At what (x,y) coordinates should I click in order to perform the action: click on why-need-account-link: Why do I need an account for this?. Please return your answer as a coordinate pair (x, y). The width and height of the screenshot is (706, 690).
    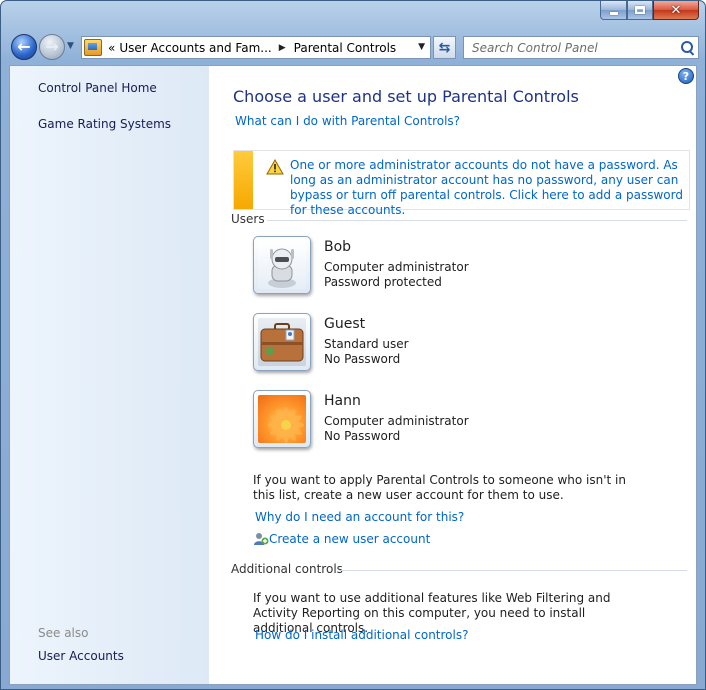
    Looking at the image, I should click on (359, 517).